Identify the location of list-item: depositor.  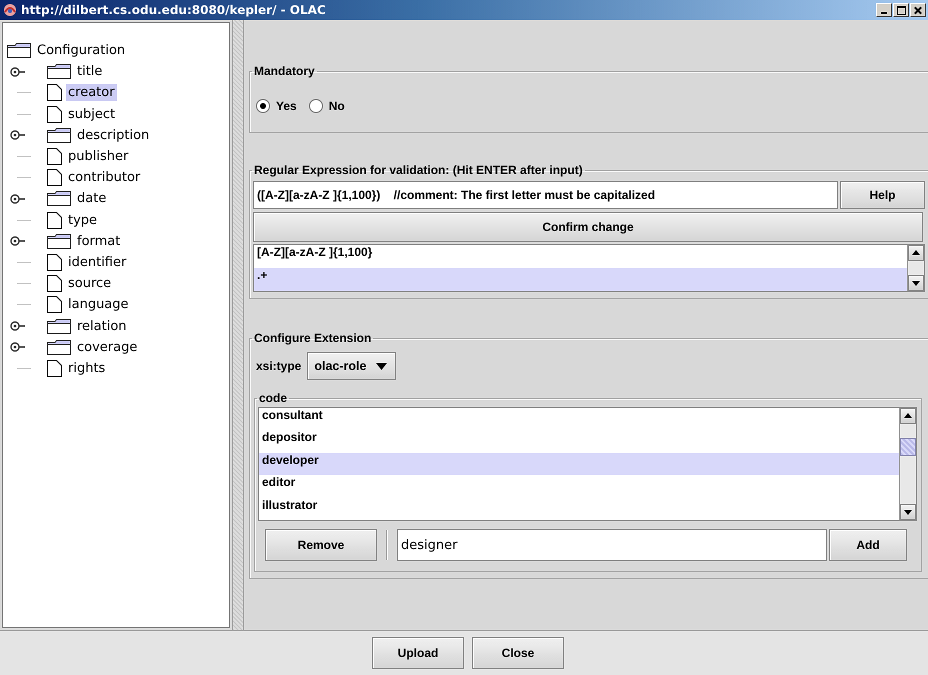
(579, 441).